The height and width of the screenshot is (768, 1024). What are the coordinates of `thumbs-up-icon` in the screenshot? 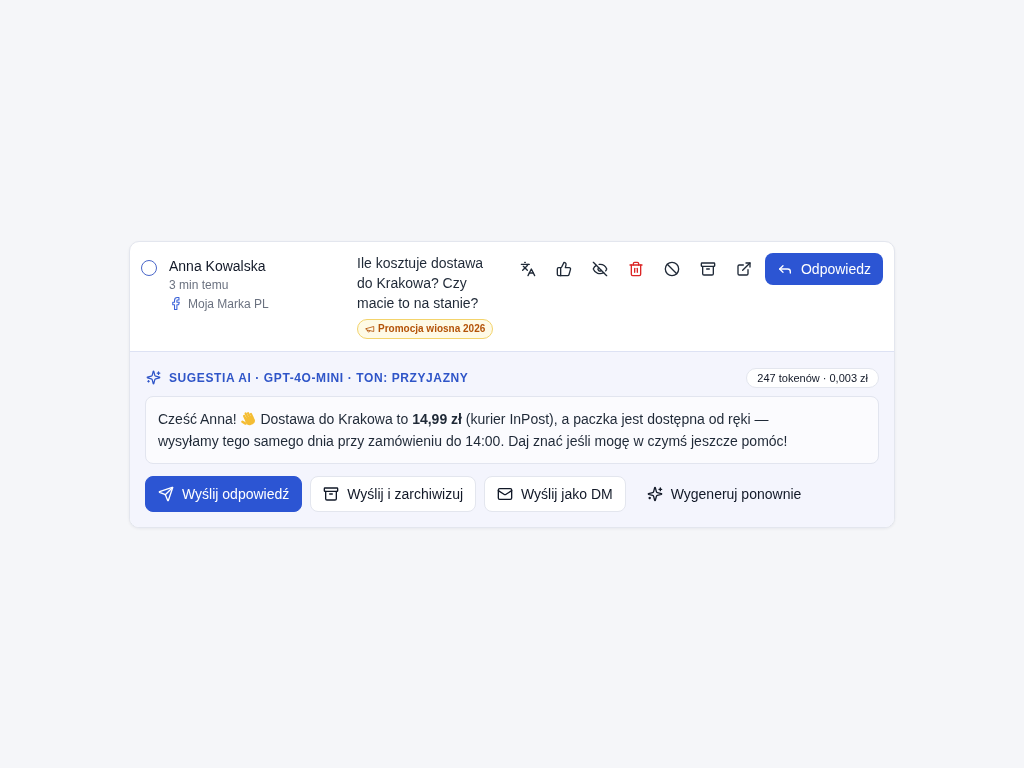 It's located at (563, 268).